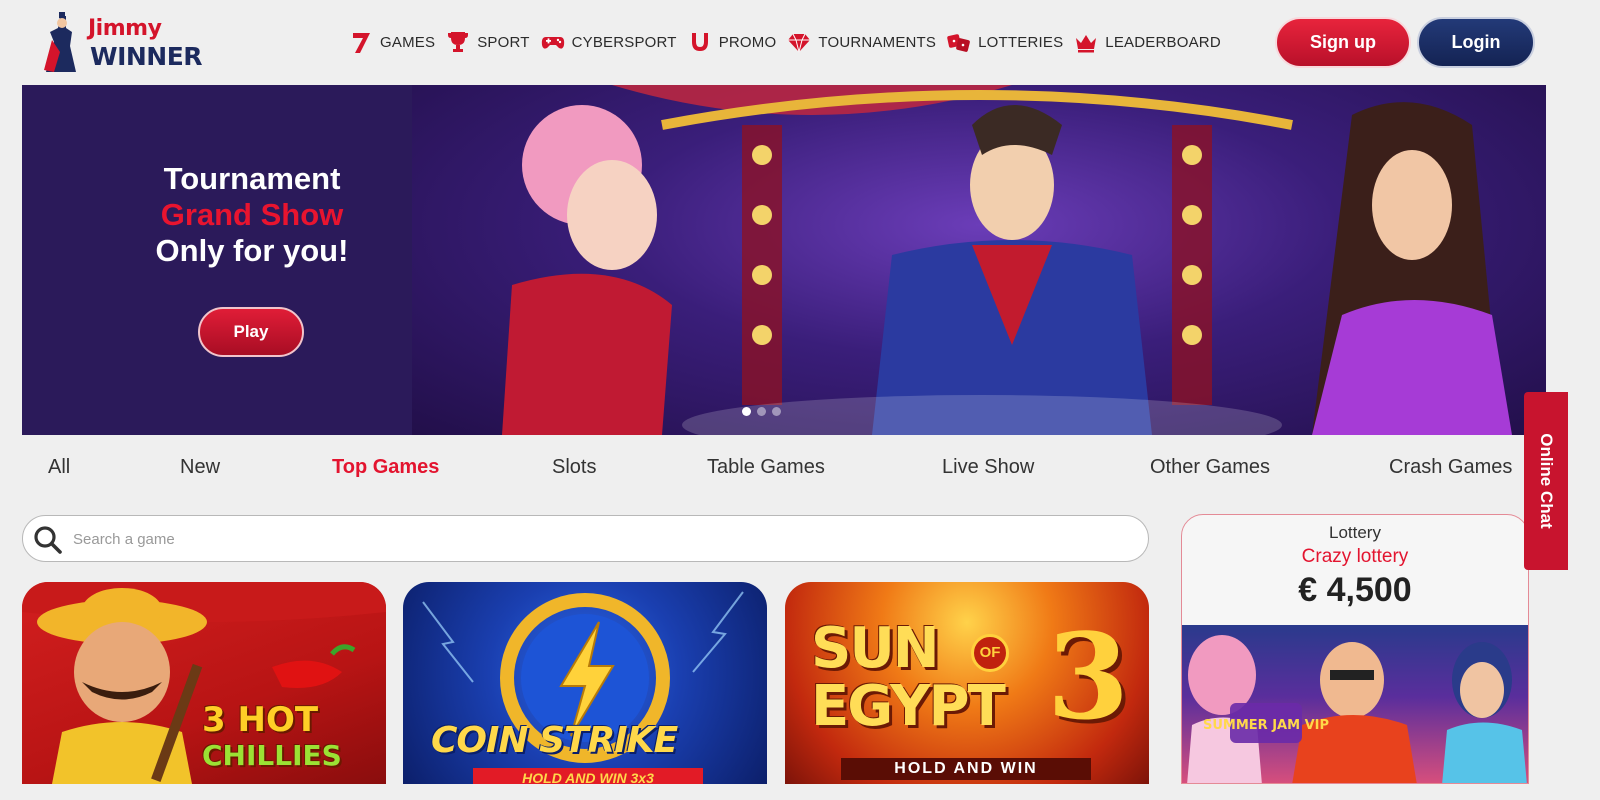 The image size is (1600, 800). I want to click on game-title: 3 HOT CHILLIES, so click(272, 738).